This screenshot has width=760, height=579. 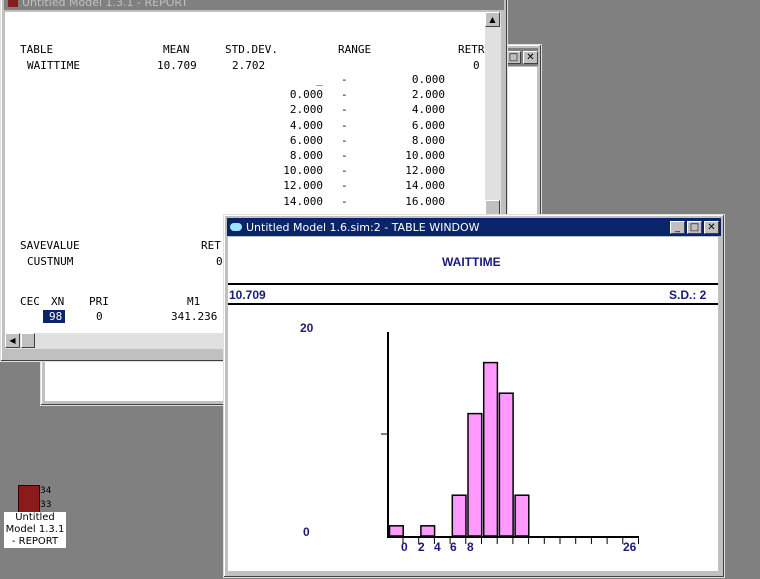 What do you see at coordinates (425, 155) in the screenshot?
I see `range-high: 10.000` at bounding box center [425, 155].